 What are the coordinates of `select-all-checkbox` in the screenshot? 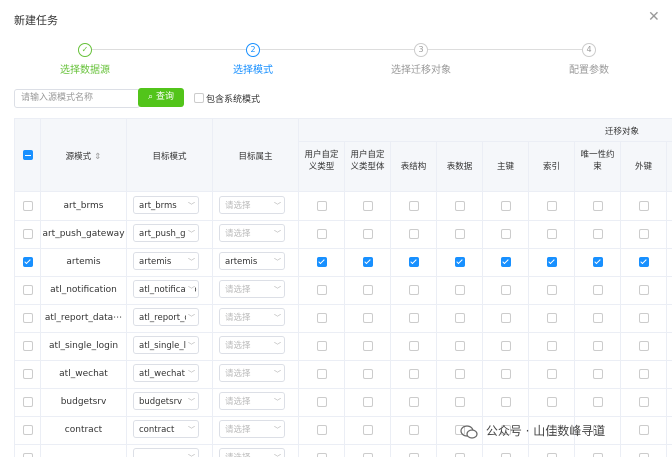 It's located at (28, 155).